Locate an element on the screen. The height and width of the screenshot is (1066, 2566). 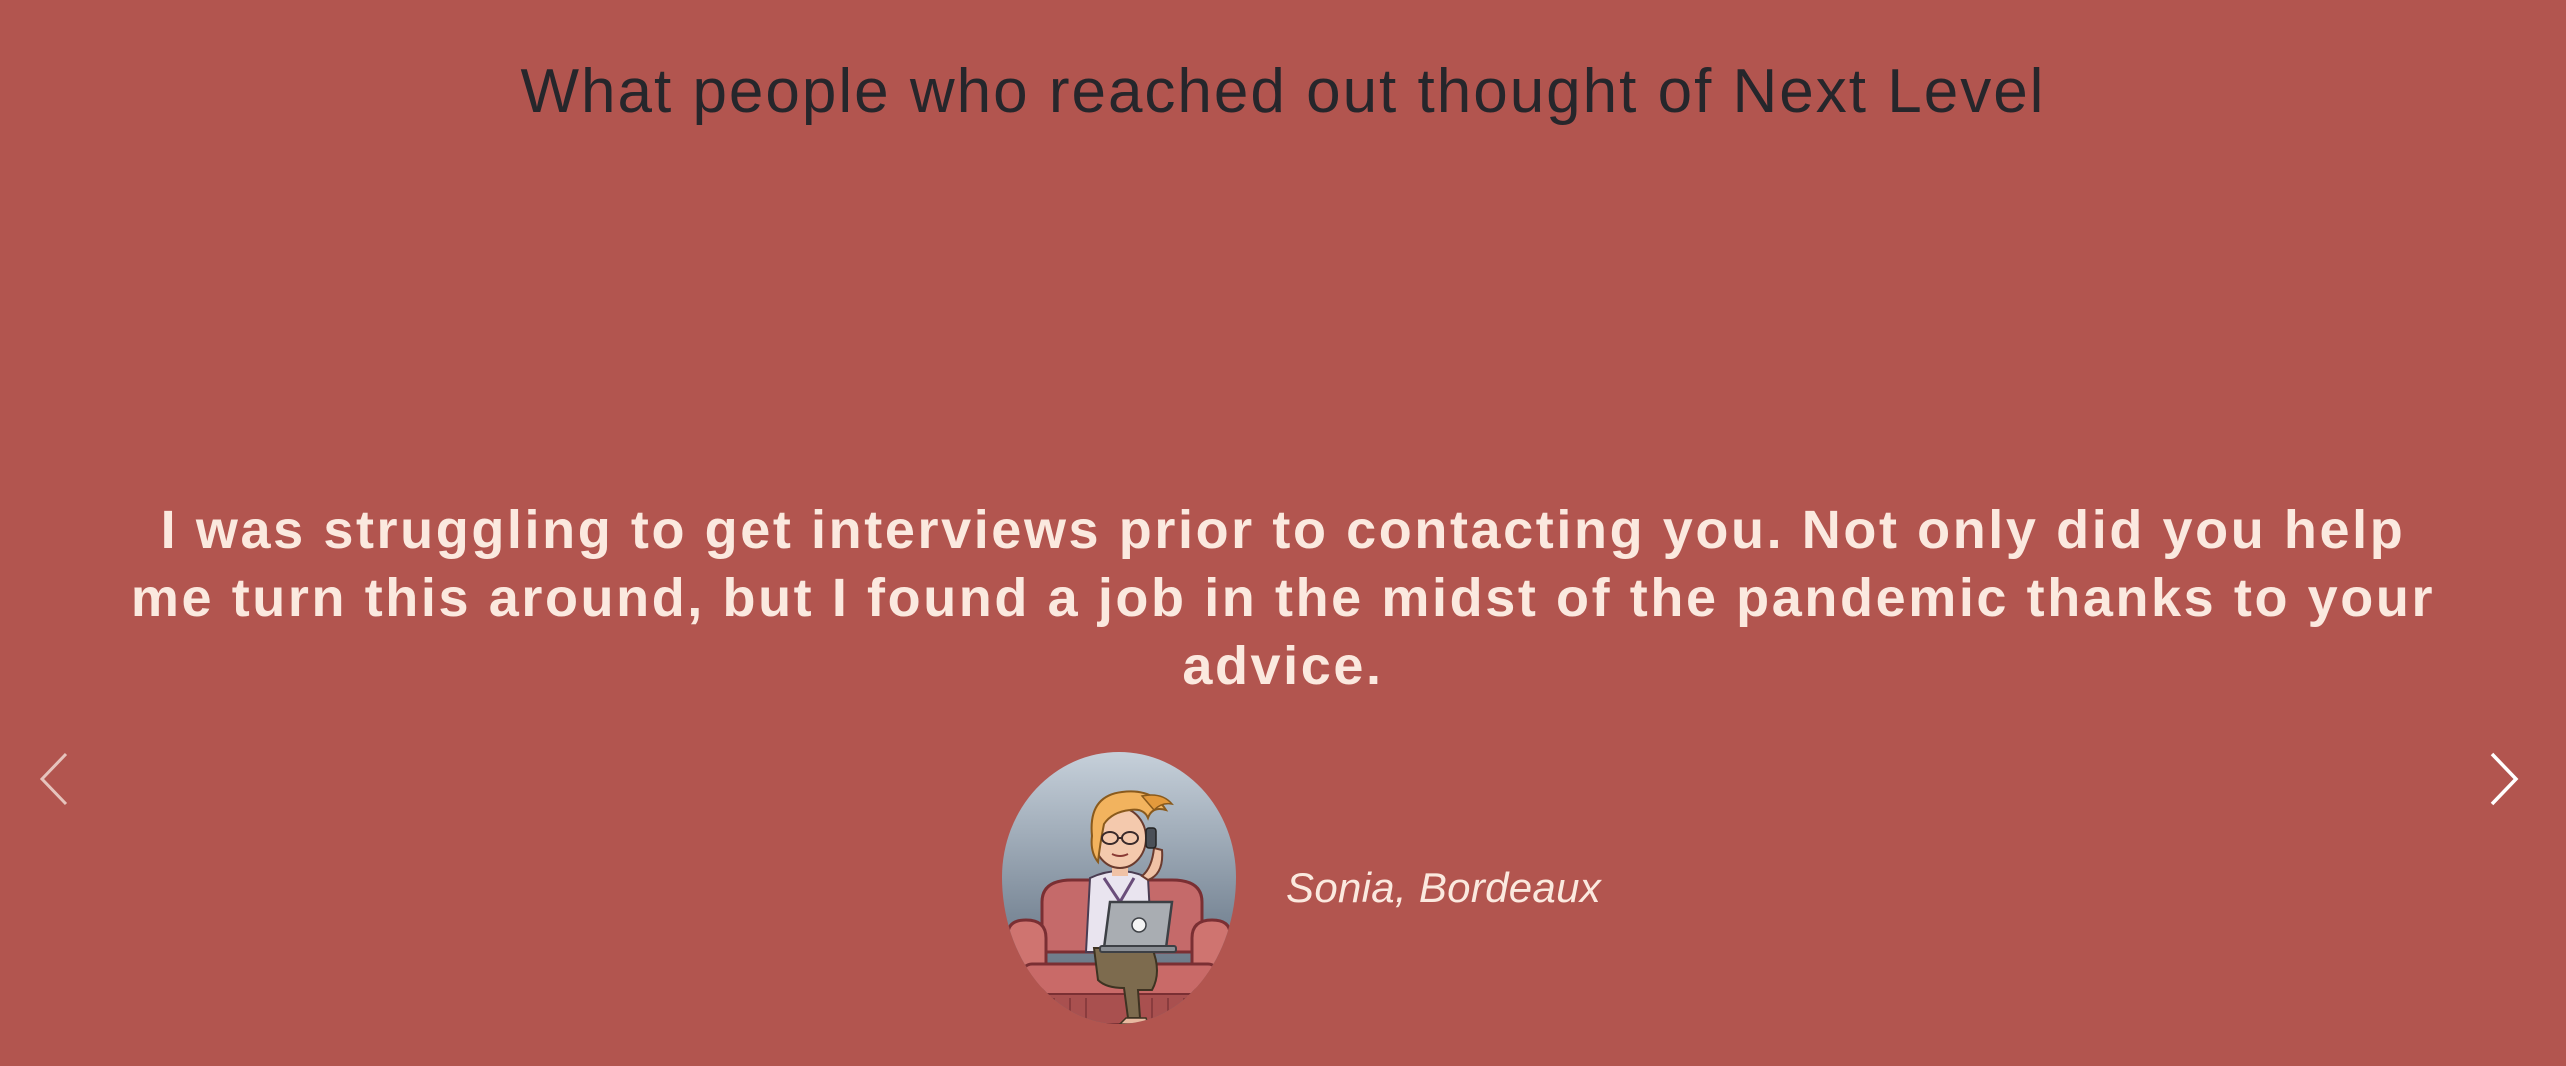
carousel-prev-button is located at coordinates (57, 779).